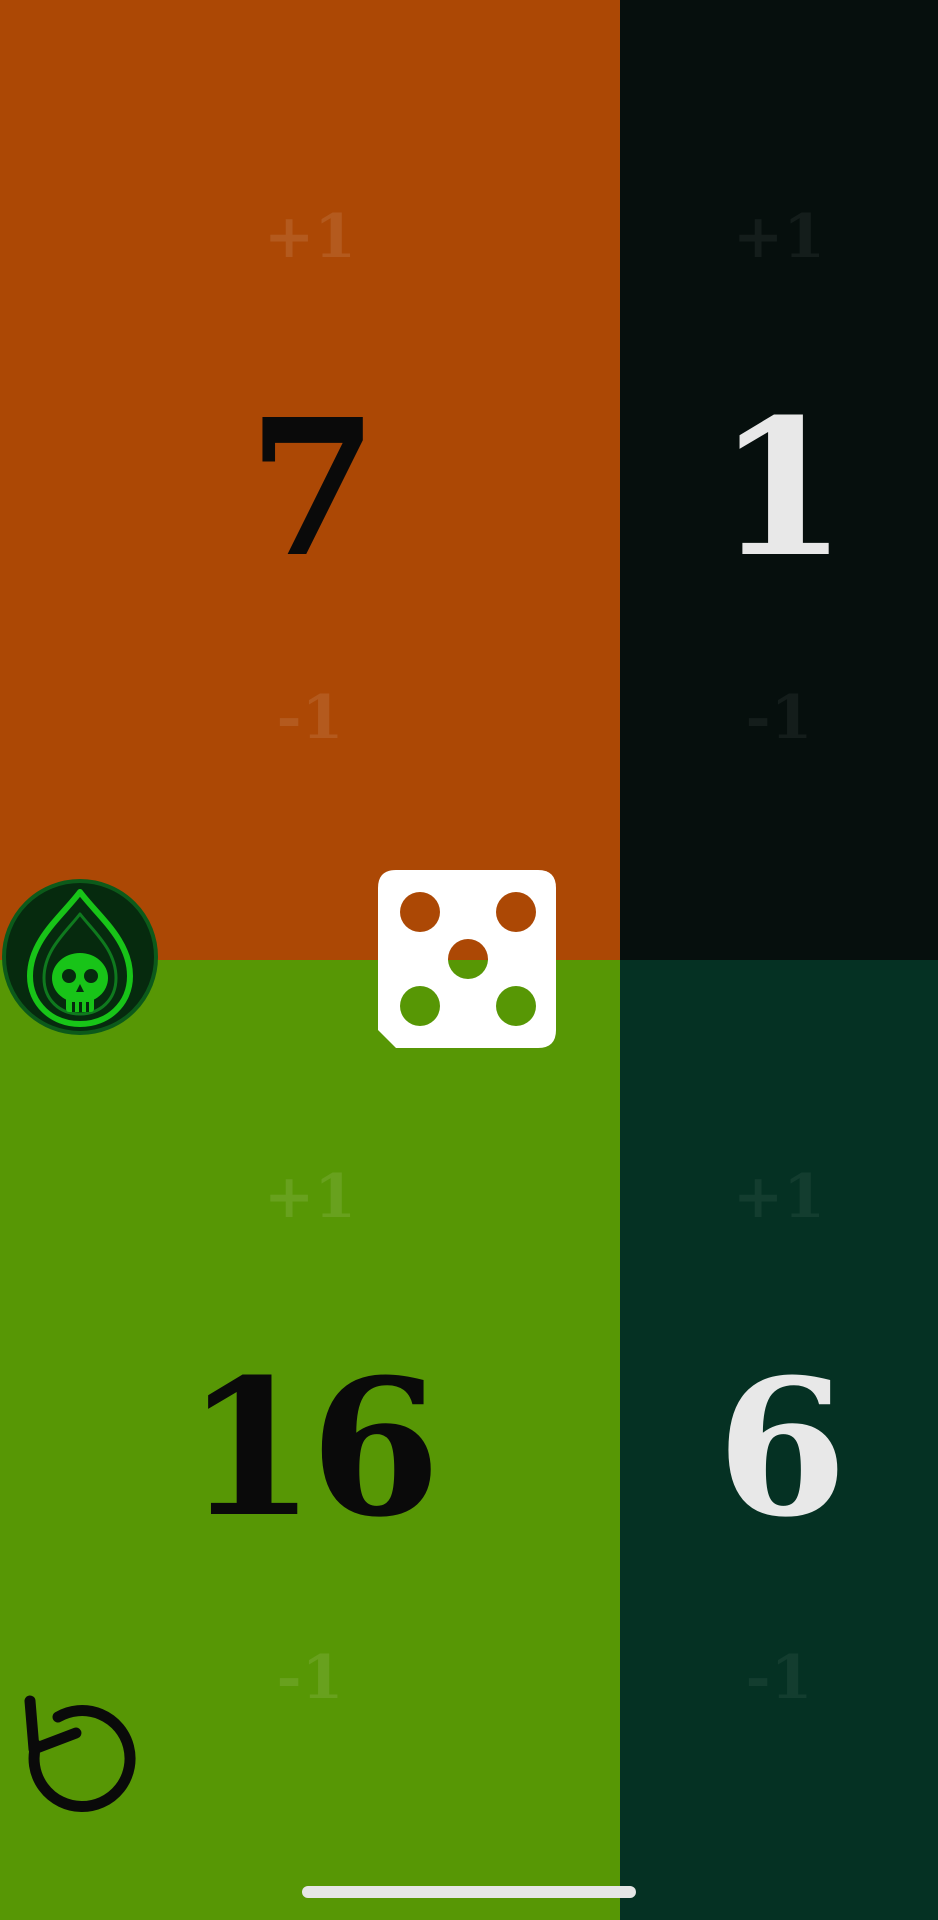 The height and width of the screenshot is (1920, 938). I want to click on life-total: 6, so click(782, 1448).